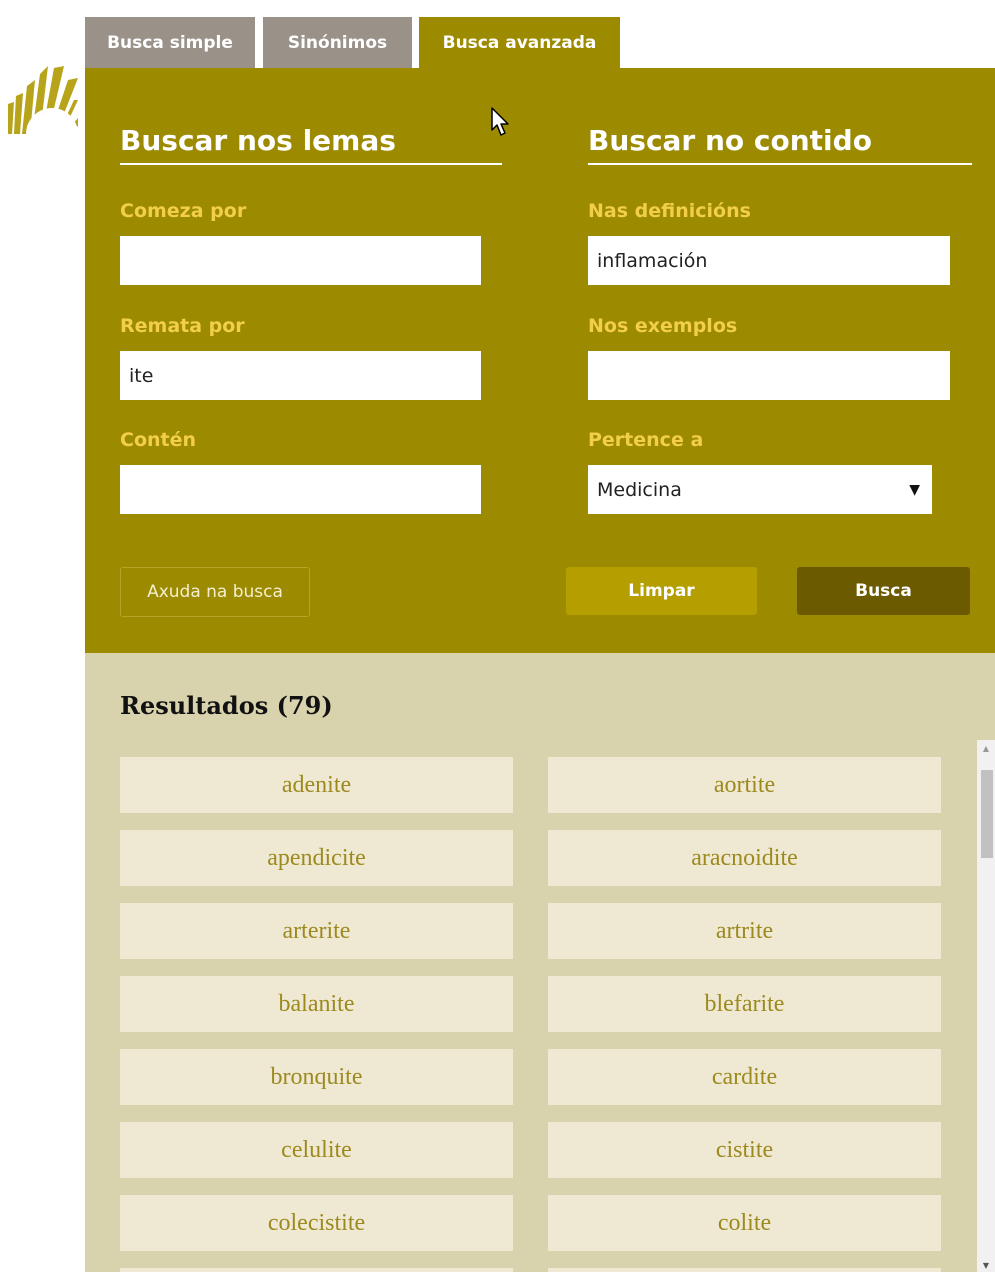 The image size is (995, 1272). I want to click on starts-with-input, so click(300, 260).